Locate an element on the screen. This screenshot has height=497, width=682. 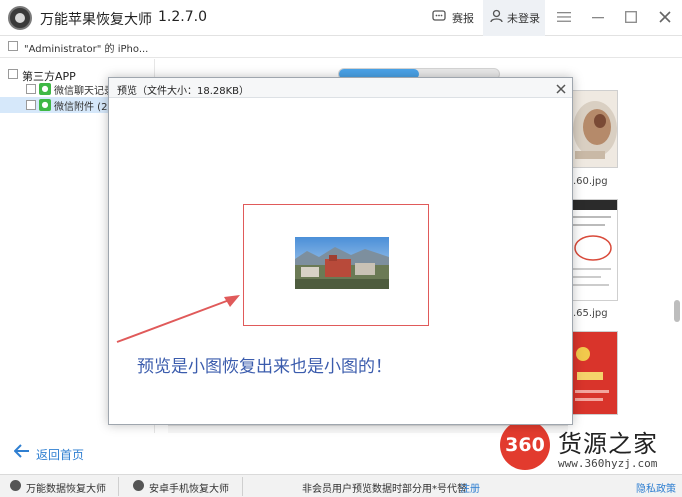
preview-image is located at coordinates (342, 263).